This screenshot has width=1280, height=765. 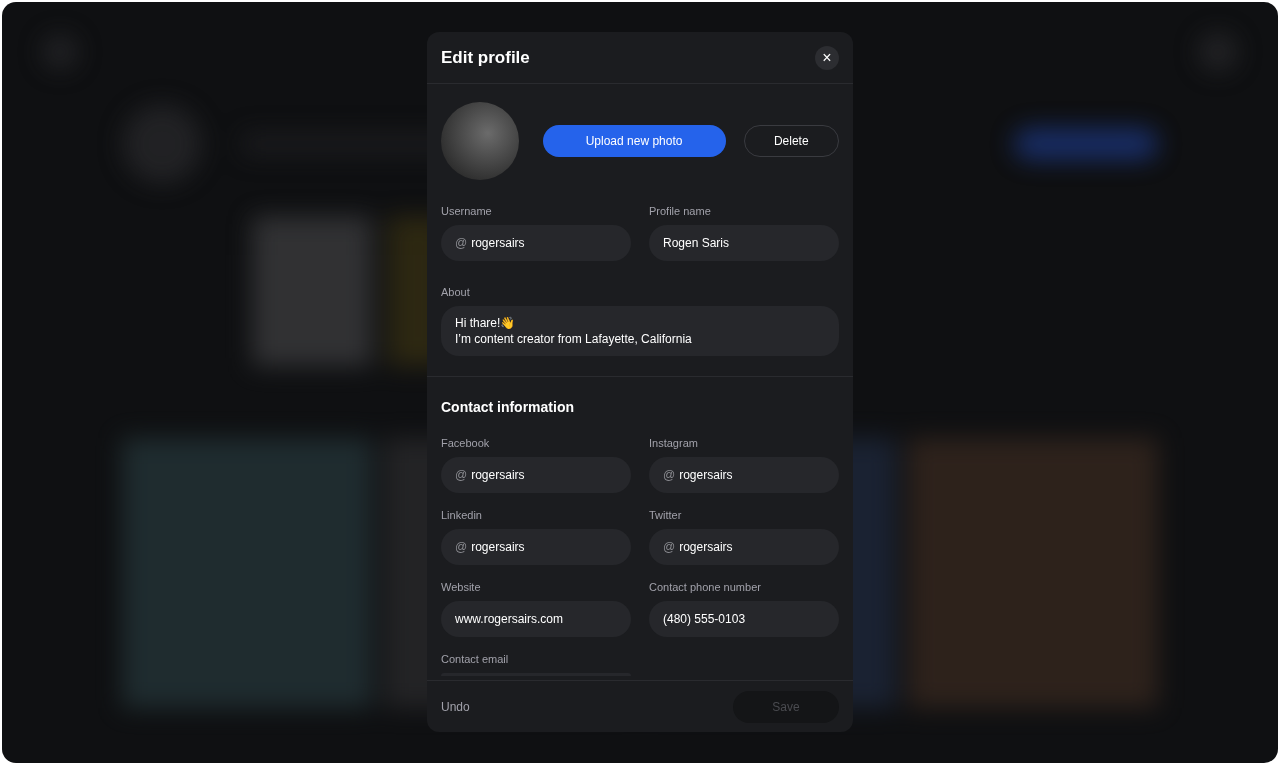 I want to click on field-label: Website, so click(x=461, y=587).